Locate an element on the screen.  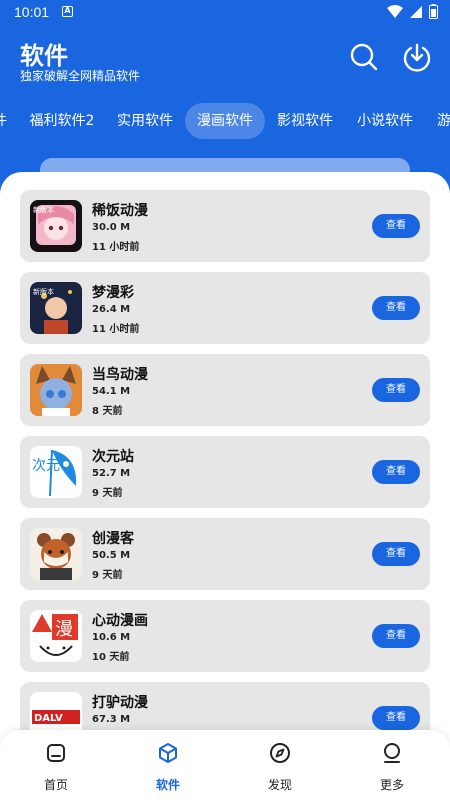
nav-label-software: 软件 is located at coordinates (167, 785).